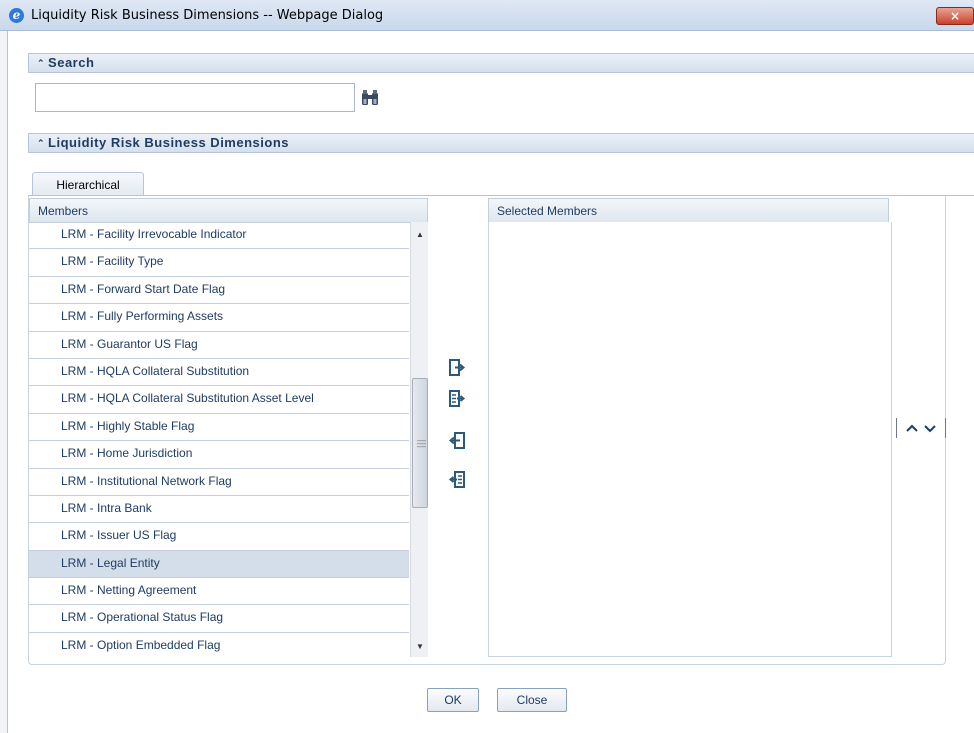  I want to click on list-item-selected: LRM - Legal Entity, so click(219, 564).